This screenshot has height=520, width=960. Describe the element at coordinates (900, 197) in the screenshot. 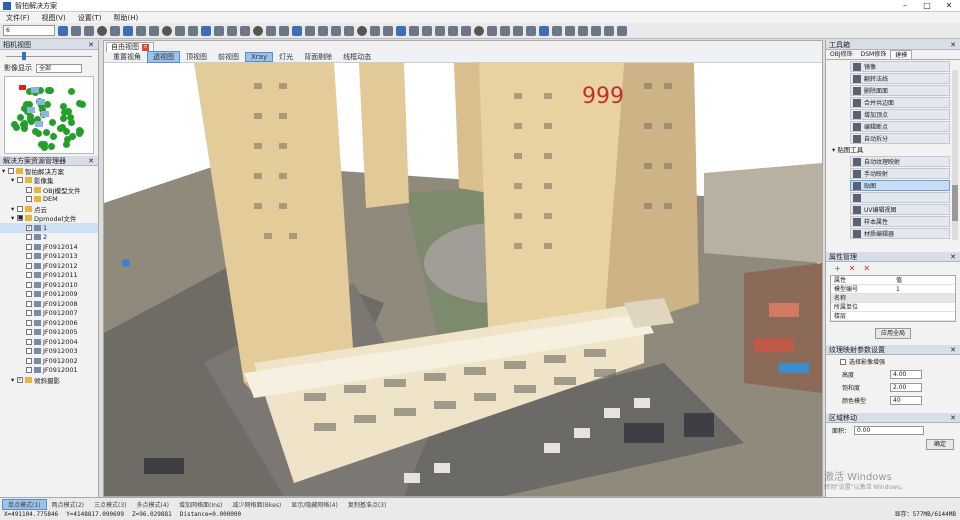

I see `texture-tool-button` at that location.